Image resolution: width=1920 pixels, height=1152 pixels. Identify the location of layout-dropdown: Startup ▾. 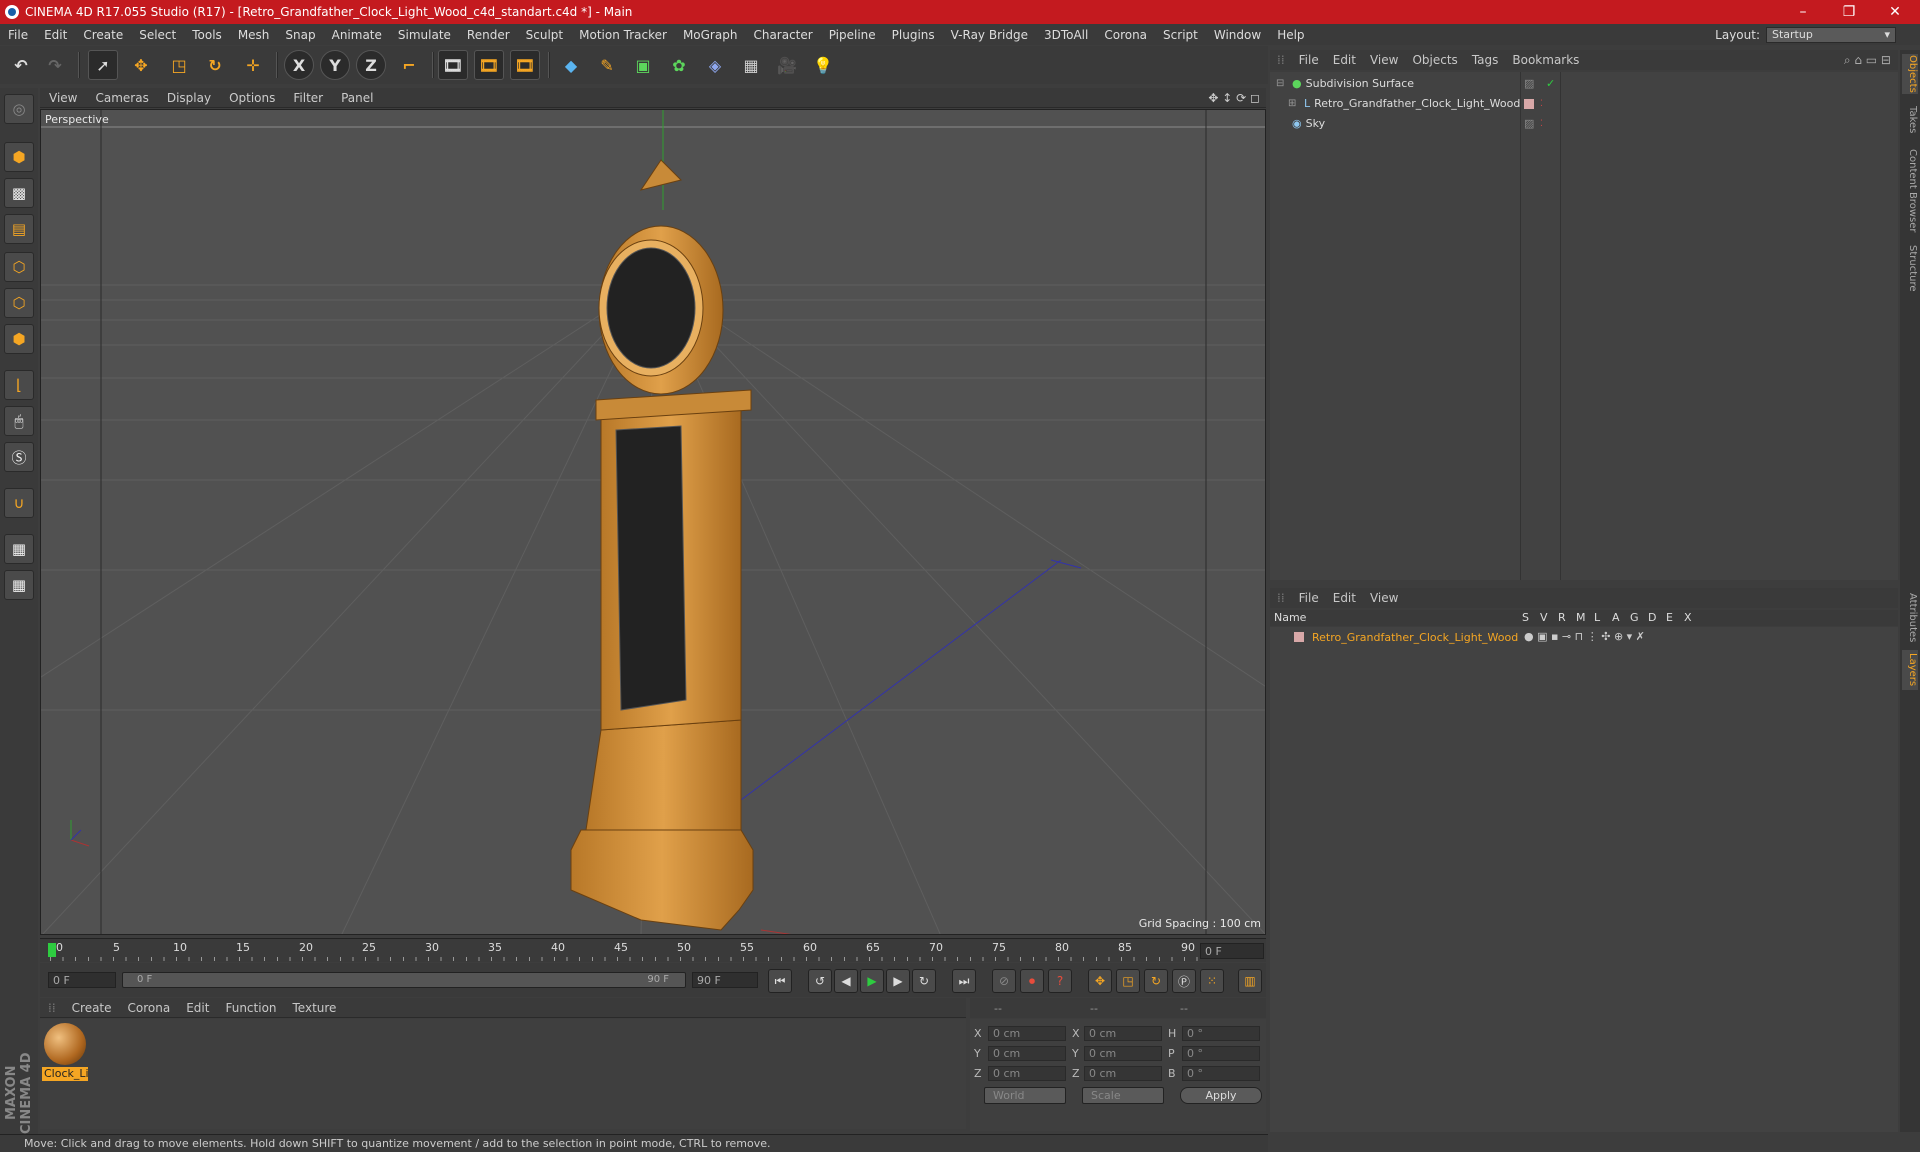
(1831, 34).